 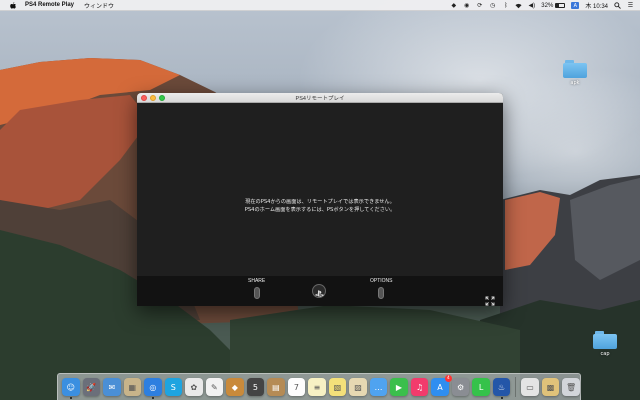 What do you see at coordinates (453, 5) in the screenshot?
I see `dropbox-icon: ◆` at bounding box center [453, 5].